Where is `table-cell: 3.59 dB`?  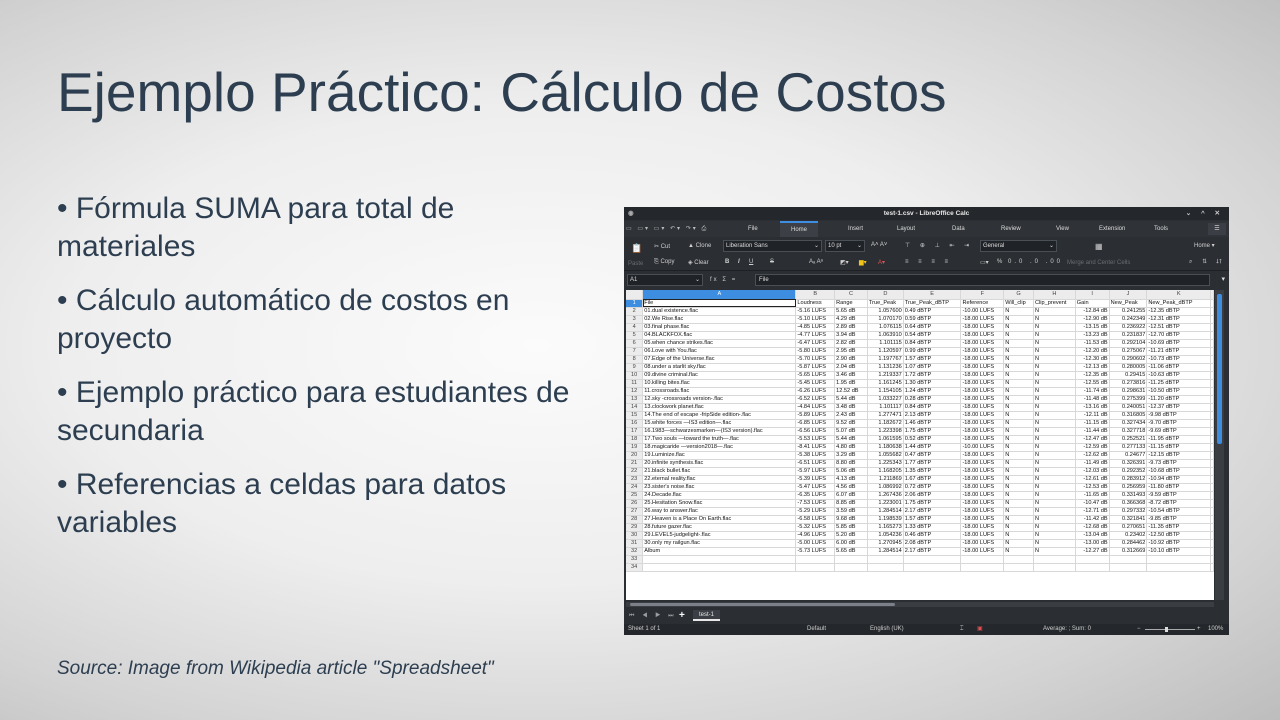
table-cell: 3.59 dB is located at coordinates (851, 511).